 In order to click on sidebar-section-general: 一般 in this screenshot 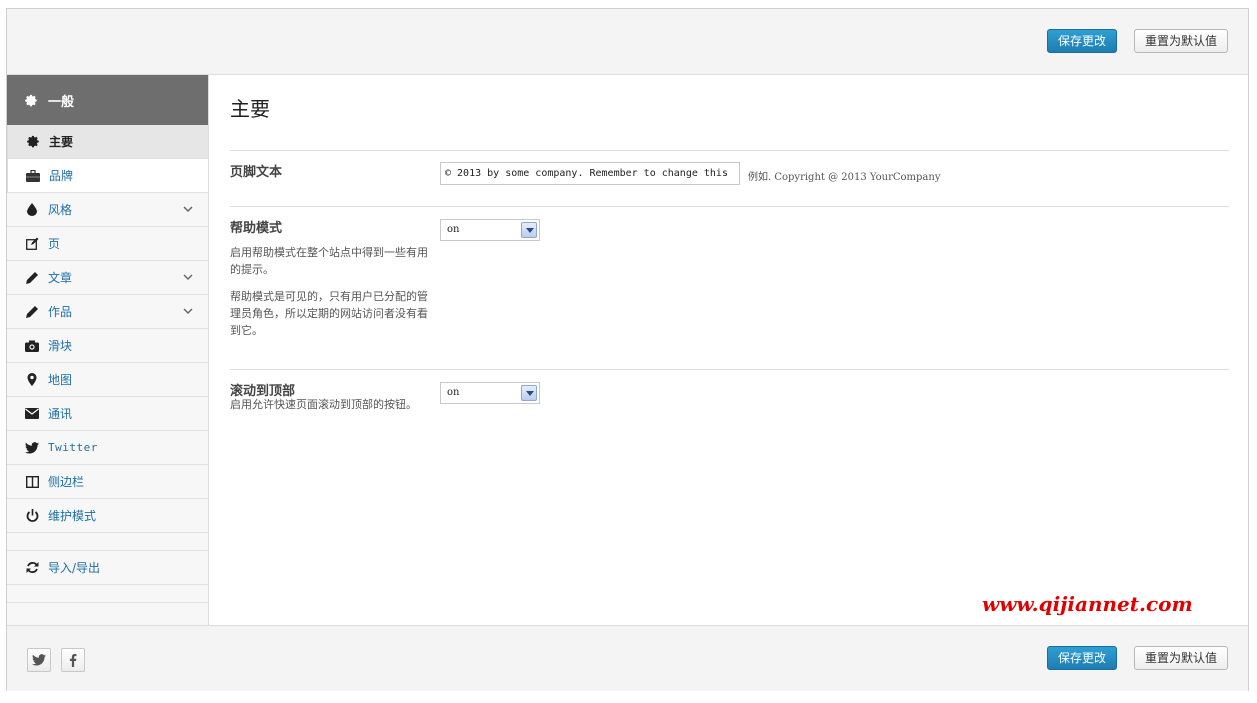, I will do `click(107, 100)`.